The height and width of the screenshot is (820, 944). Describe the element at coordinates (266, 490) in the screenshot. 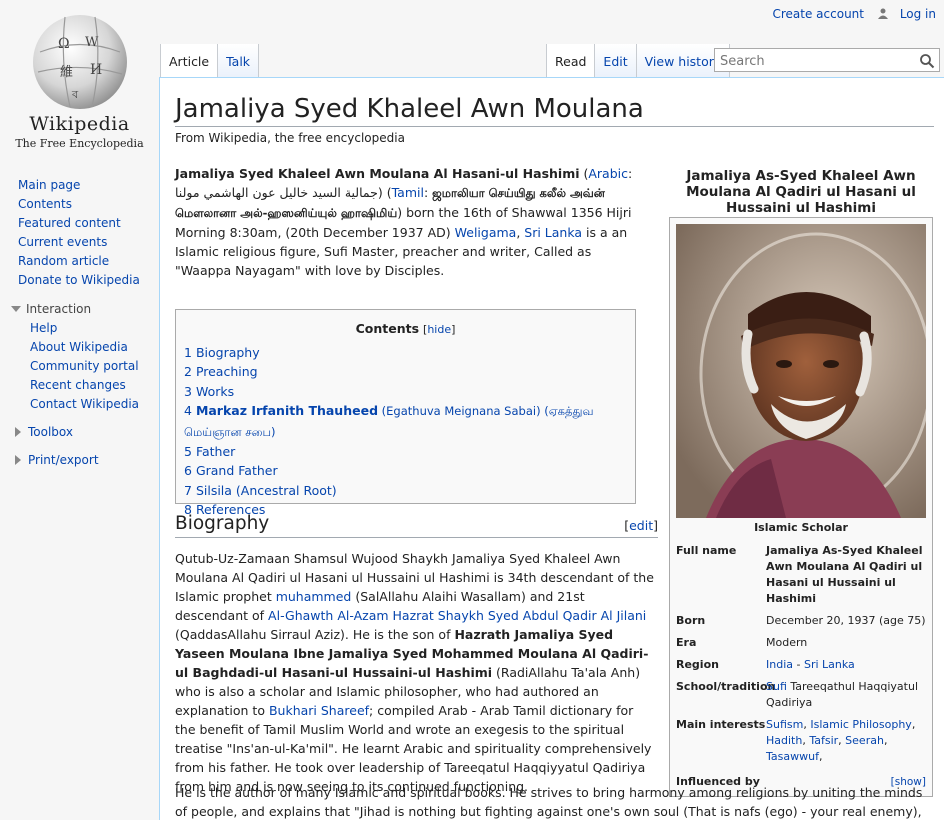

I see `toc-text: Silsila (Ancestral Root)` at that location.